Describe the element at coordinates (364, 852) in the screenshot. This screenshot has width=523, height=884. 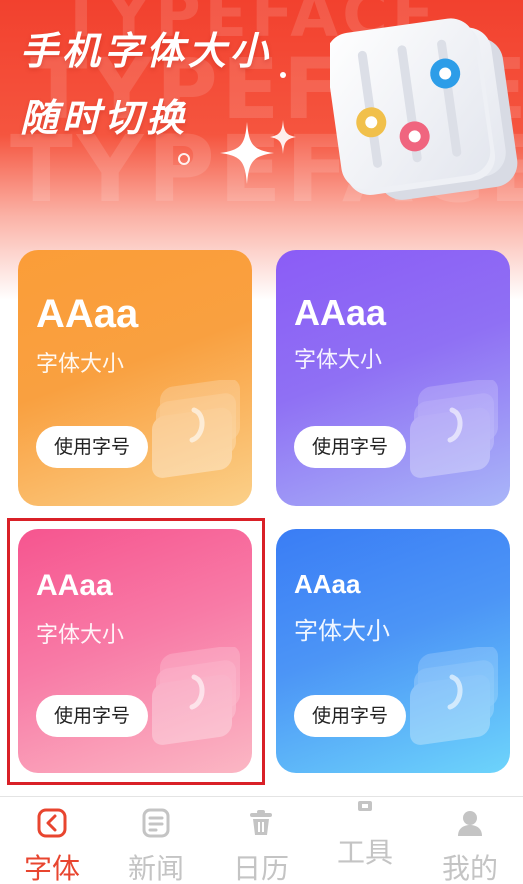
I see `tab-label: 工具` at that location.